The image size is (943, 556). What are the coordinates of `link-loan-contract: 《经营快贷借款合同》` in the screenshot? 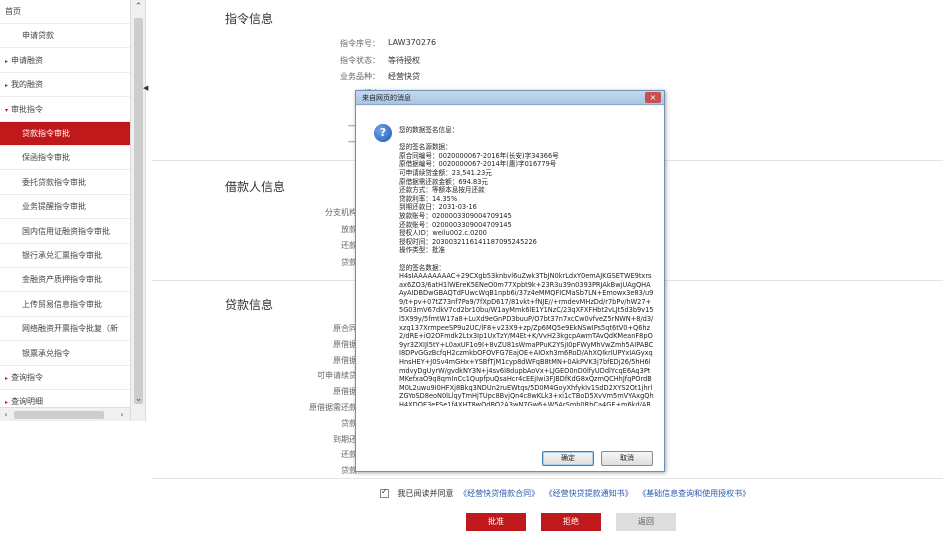 It's located at (499, 493).